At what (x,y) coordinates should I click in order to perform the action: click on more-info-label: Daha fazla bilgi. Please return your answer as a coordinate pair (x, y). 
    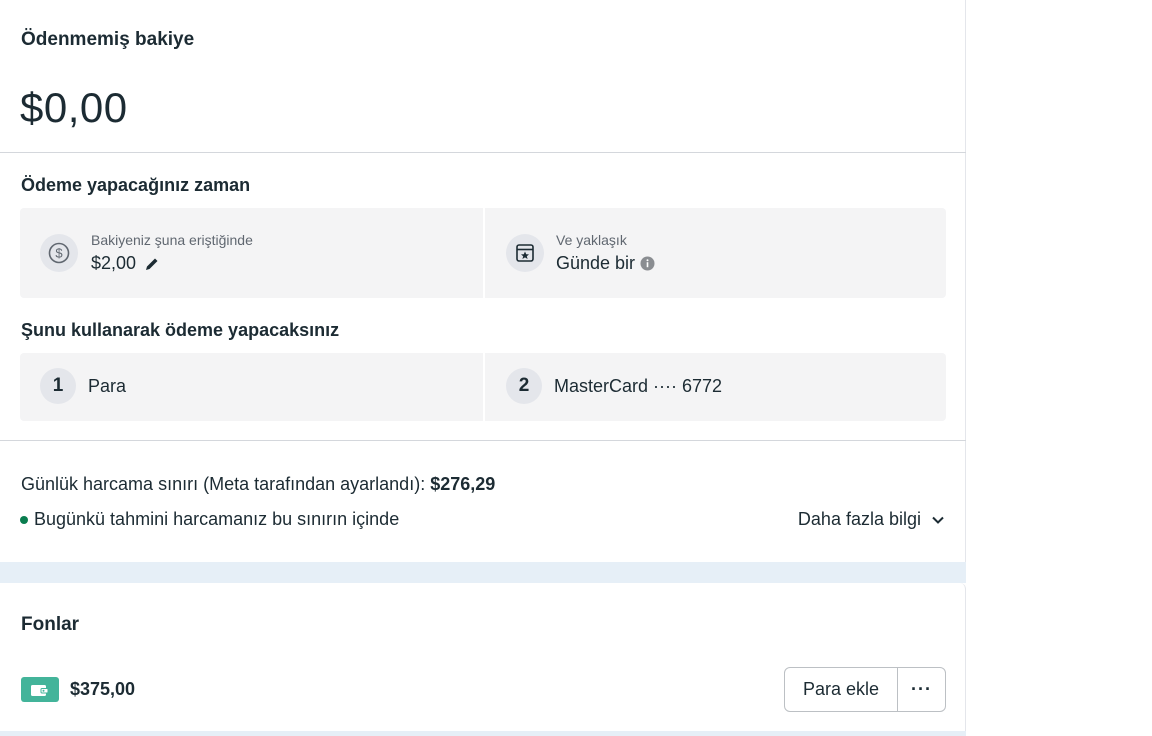
    Looking at the image, I should click on (859, 519).